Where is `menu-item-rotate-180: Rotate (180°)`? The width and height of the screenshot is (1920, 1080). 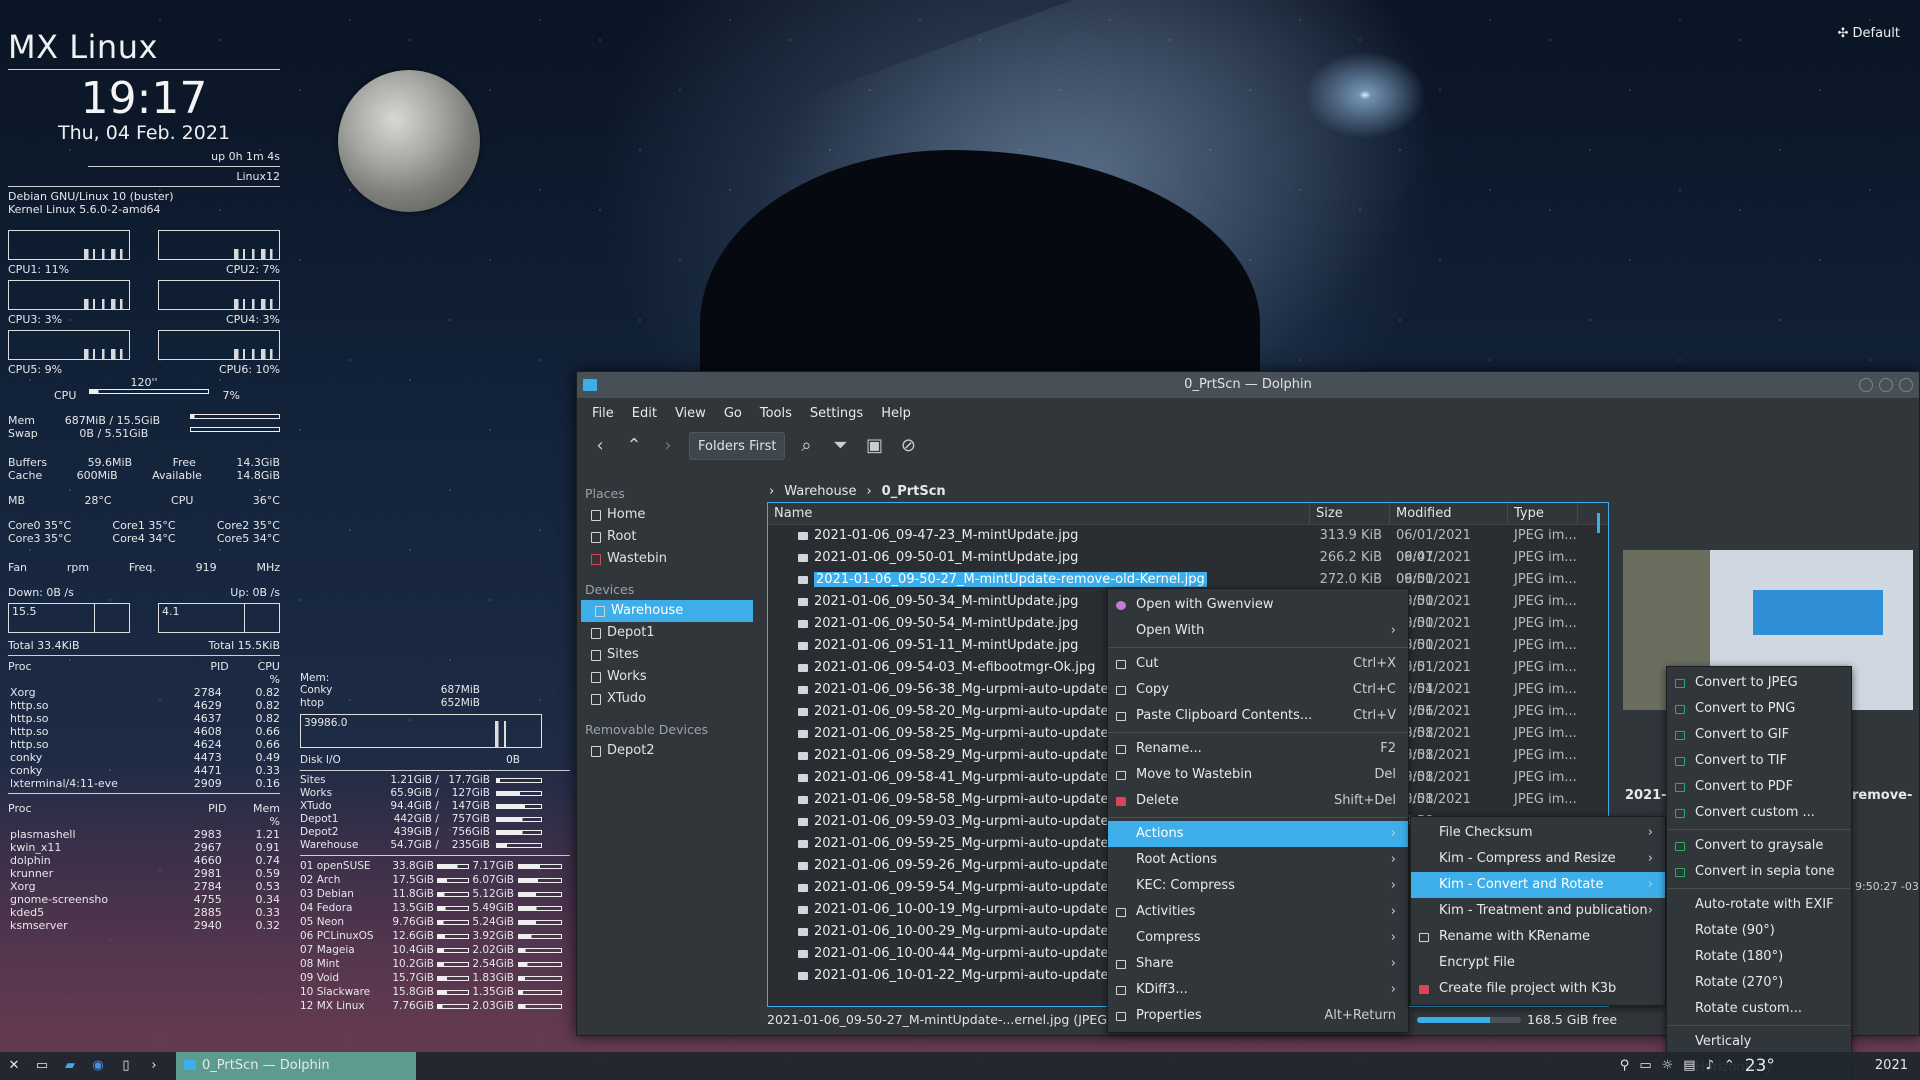 menu-item-rotate-180: Rotate (180°) is located at coordinates (1759, 957).